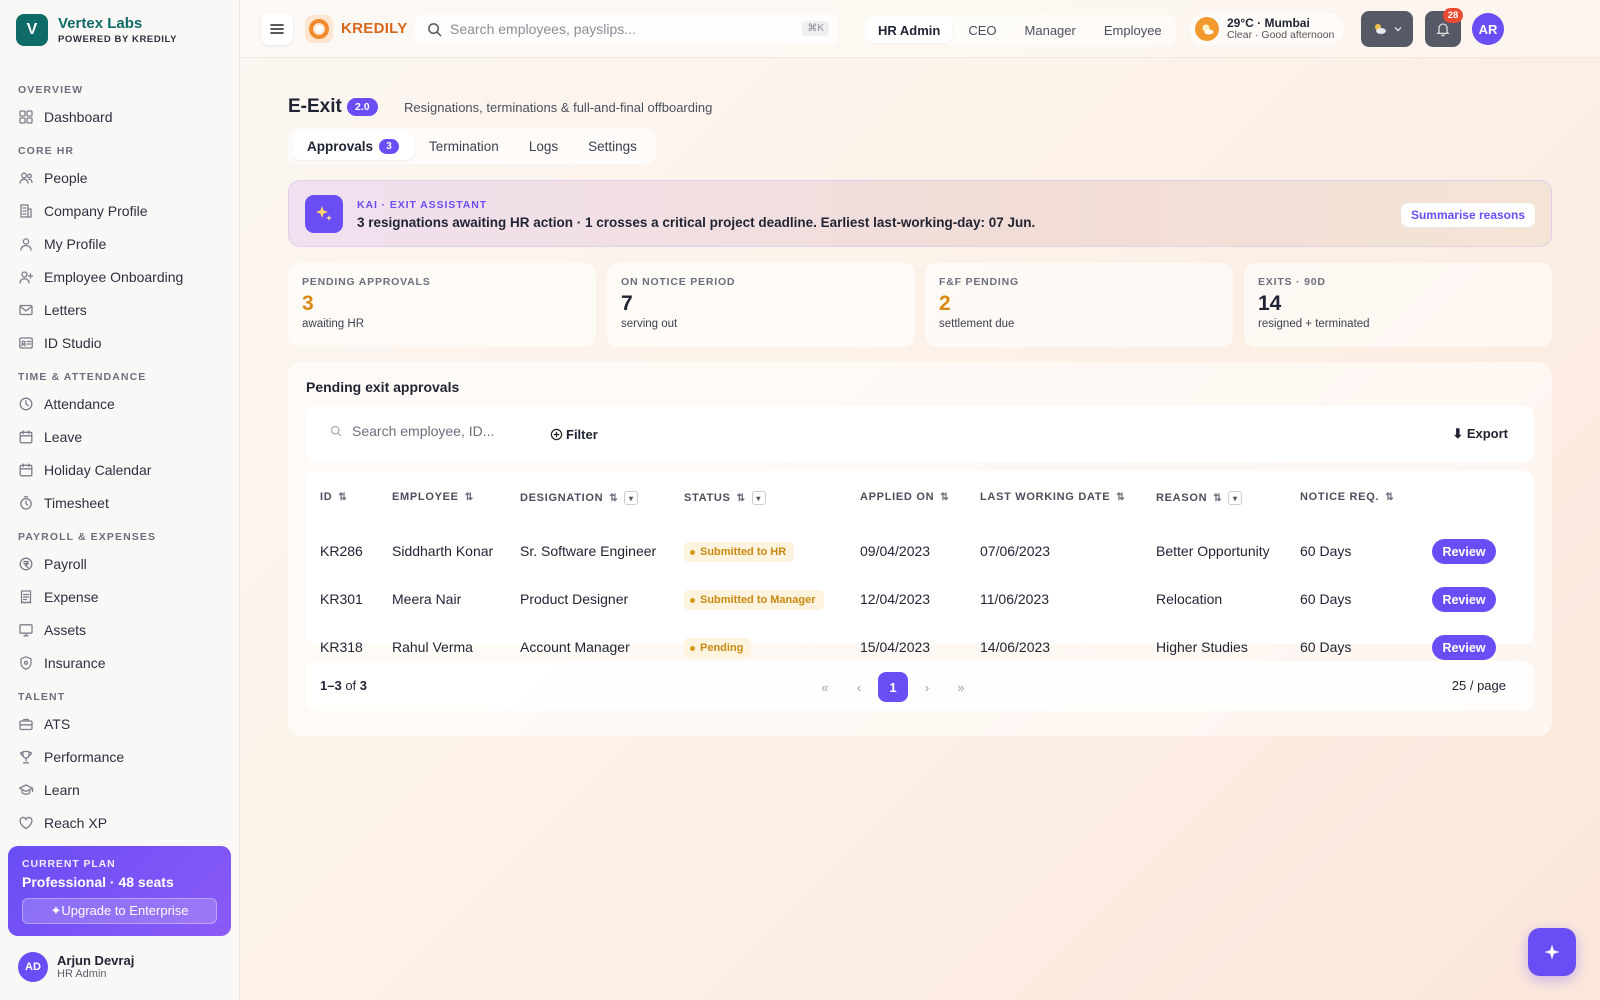 The height and width of the screenshot is (1000, 1600). What do you see at coordinates (120, 403) in the screenshot?
I see `sidebar-item-attendance: Attendance` at bounding box center [120, 403].